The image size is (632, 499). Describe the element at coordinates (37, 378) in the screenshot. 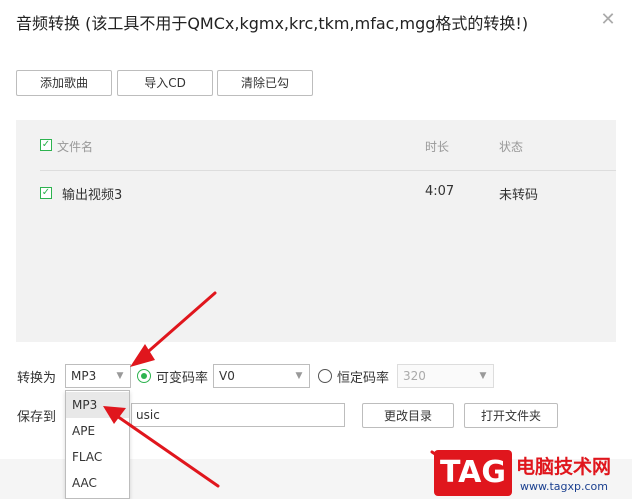

I see `convert-label: 转换为` at that location.